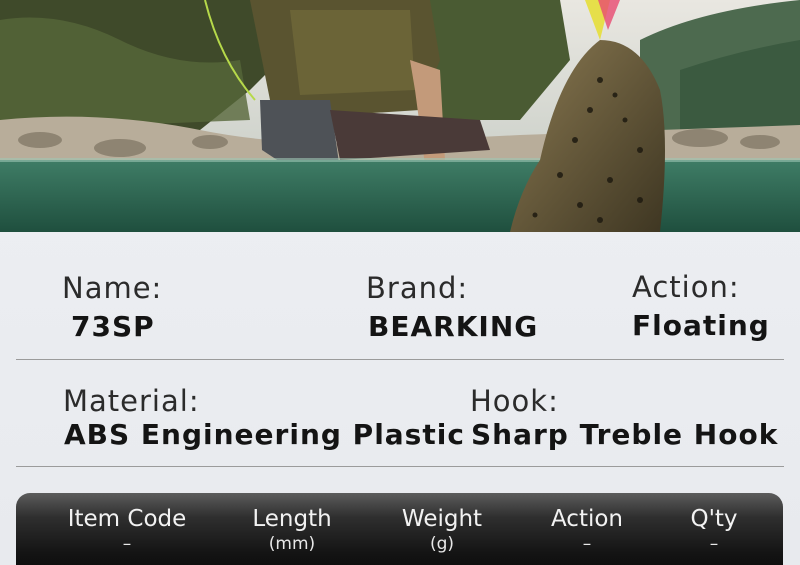 The image size is (800, 565). Describe the element at coordinates (442, 544) in the screenshot. I see `column-unit: (g)` at that location.